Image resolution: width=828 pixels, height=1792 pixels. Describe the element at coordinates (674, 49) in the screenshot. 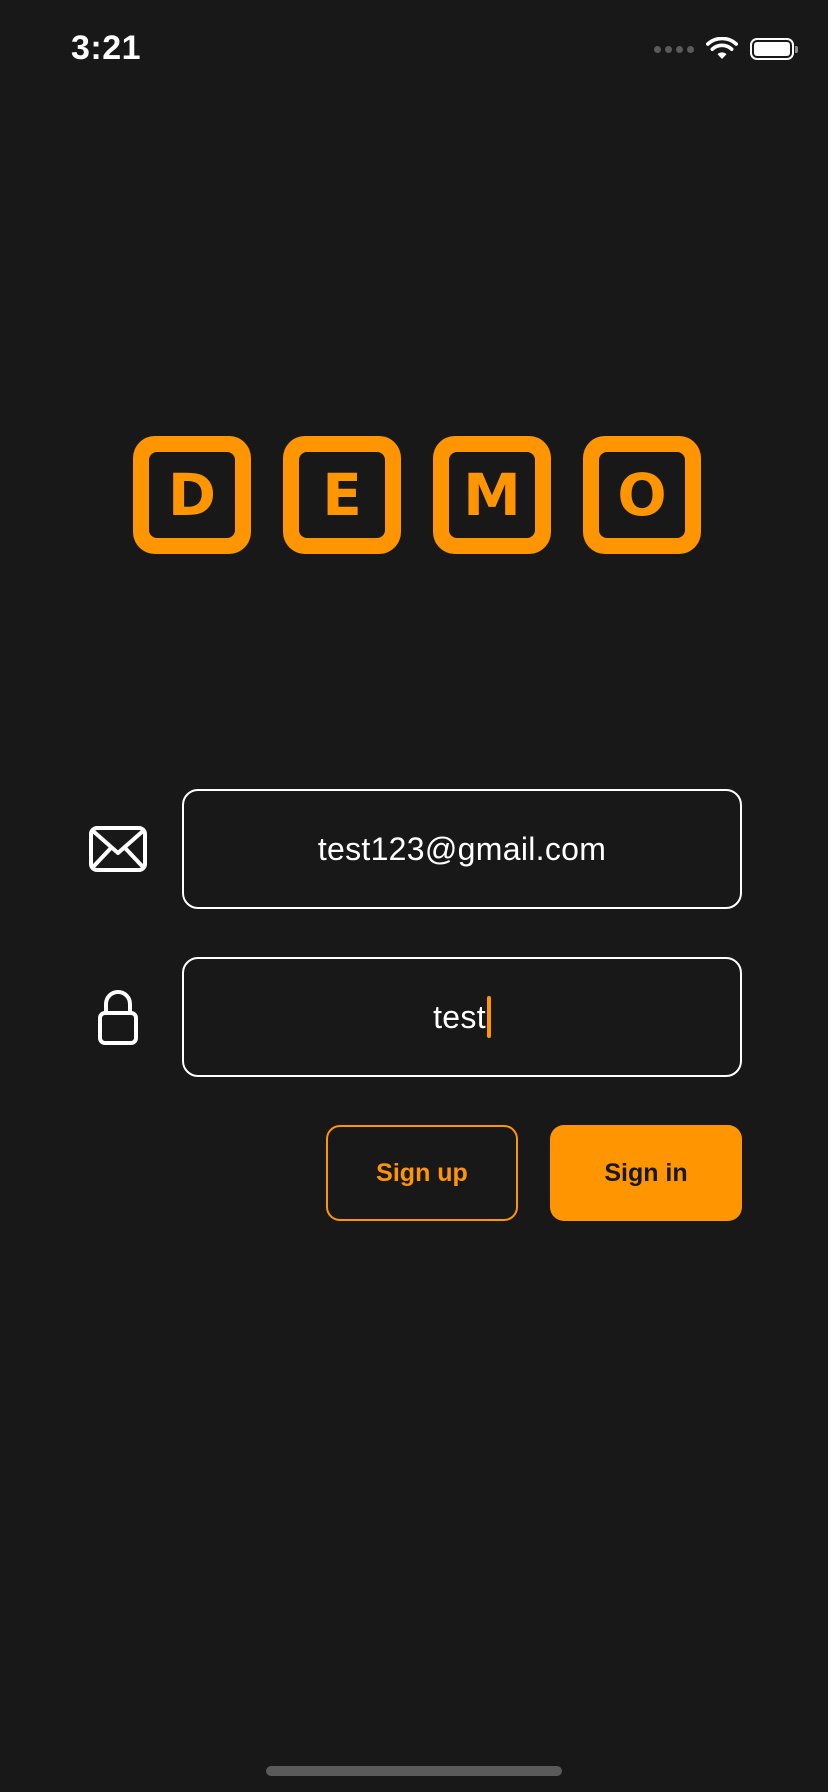

I see `signal-icon` at that location.